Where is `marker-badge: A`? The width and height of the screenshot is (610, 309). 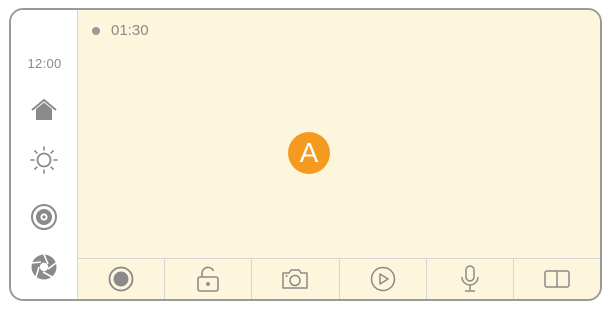
marker-badge: A is located at coordinates (309, 153).